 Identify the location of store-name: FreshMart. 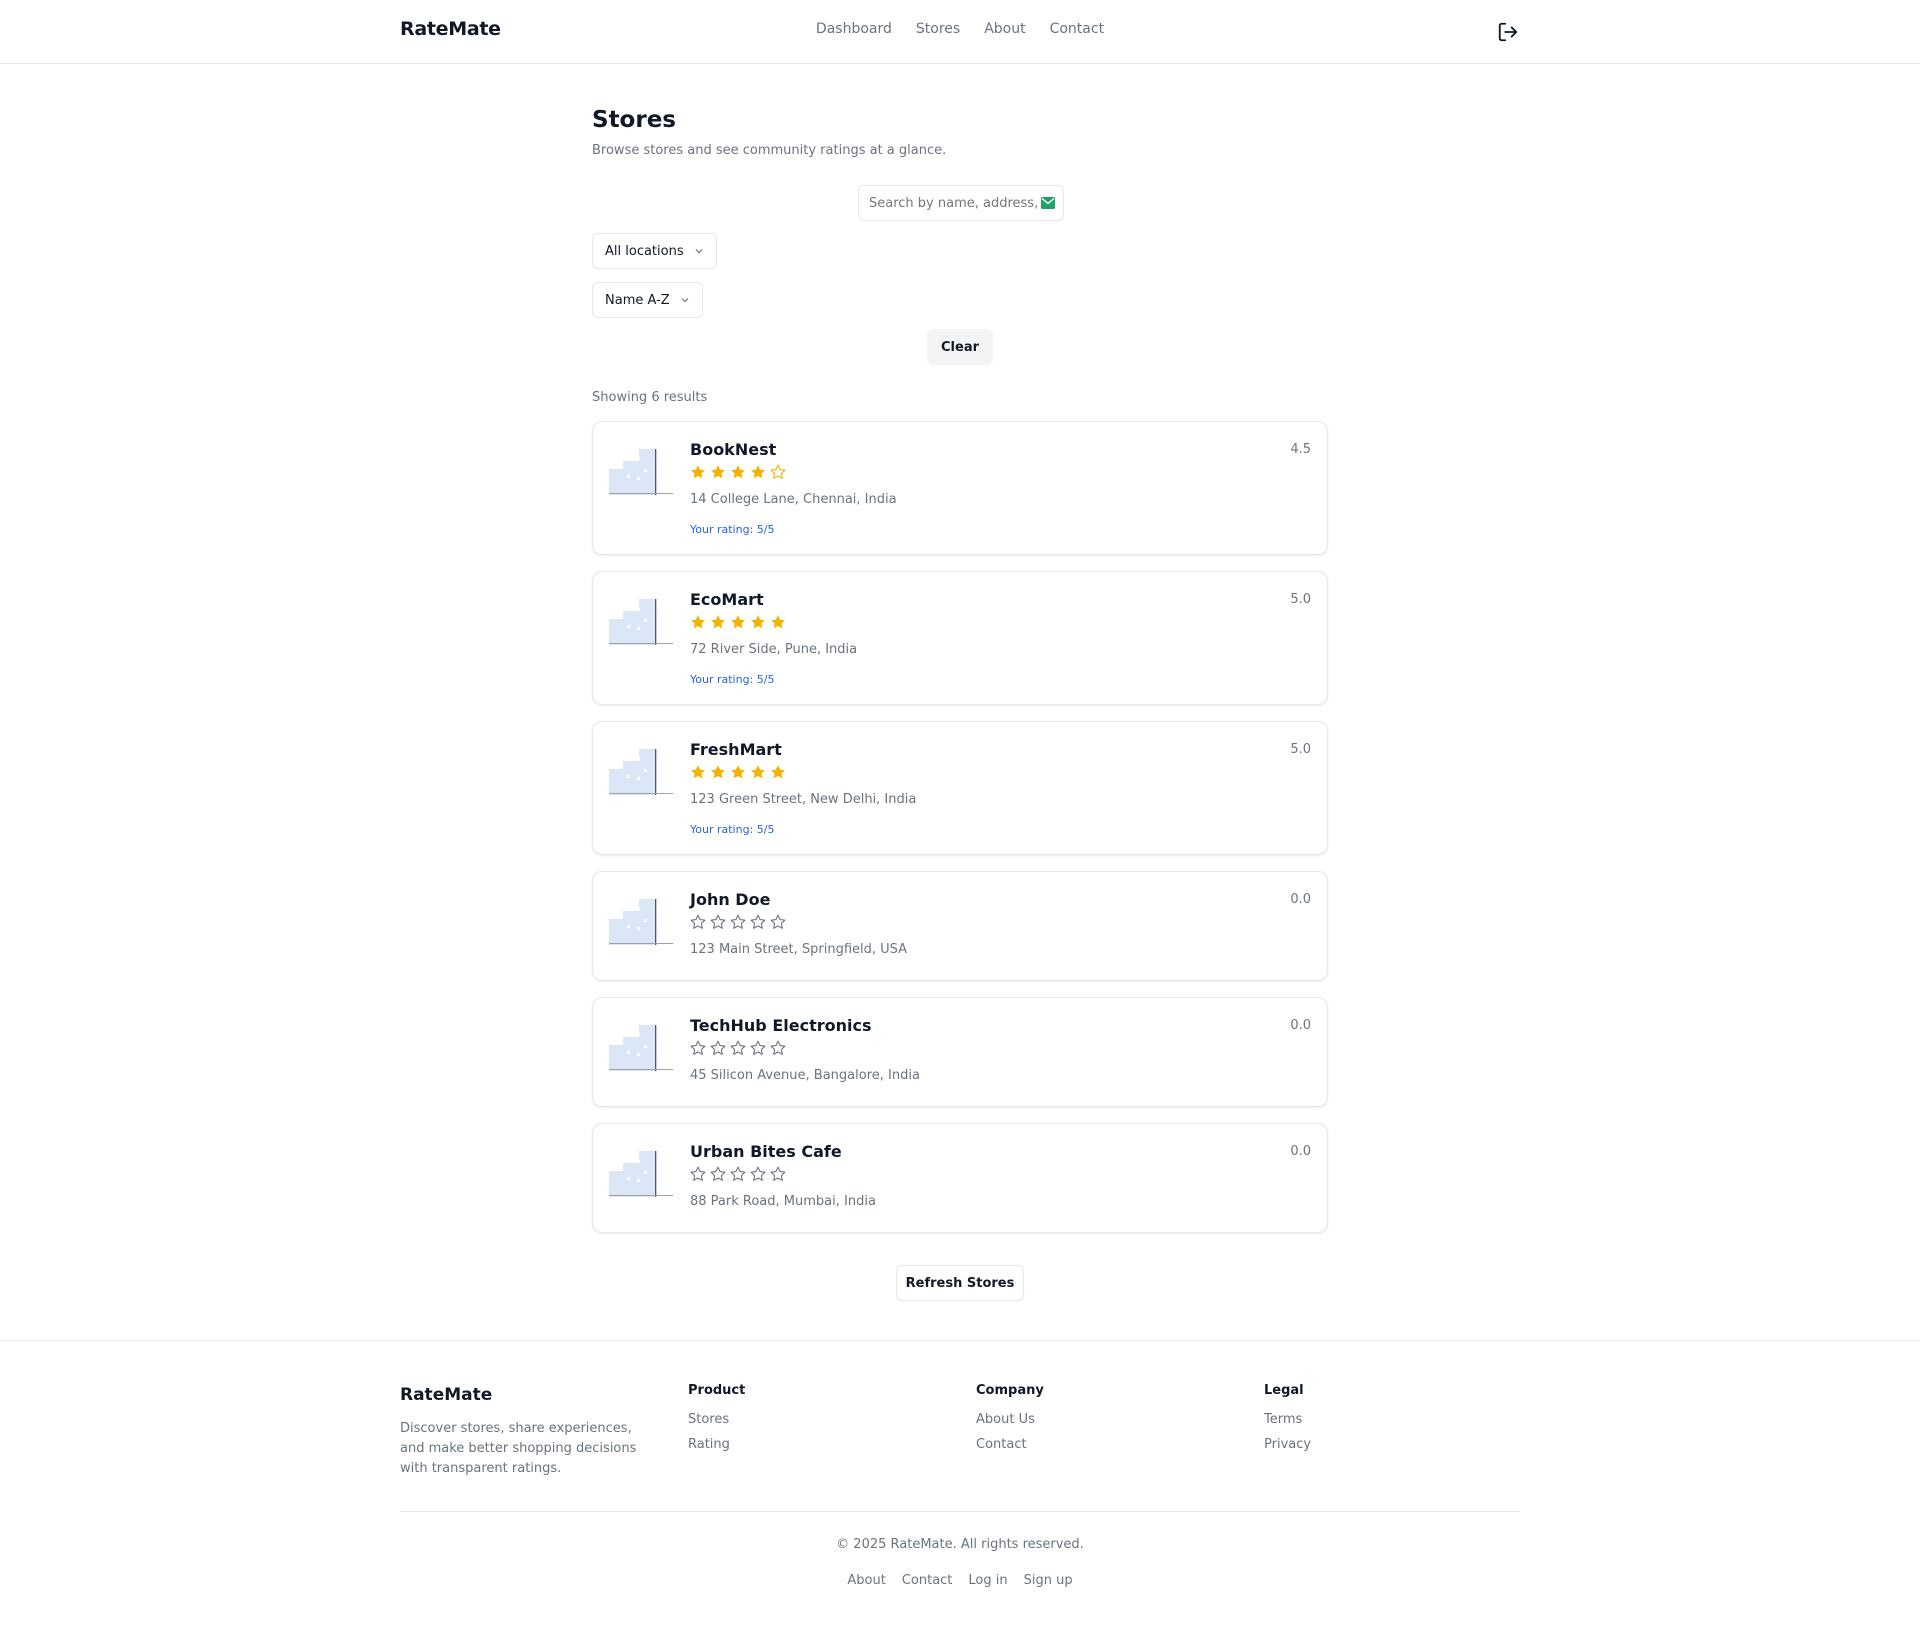
(736, 749).